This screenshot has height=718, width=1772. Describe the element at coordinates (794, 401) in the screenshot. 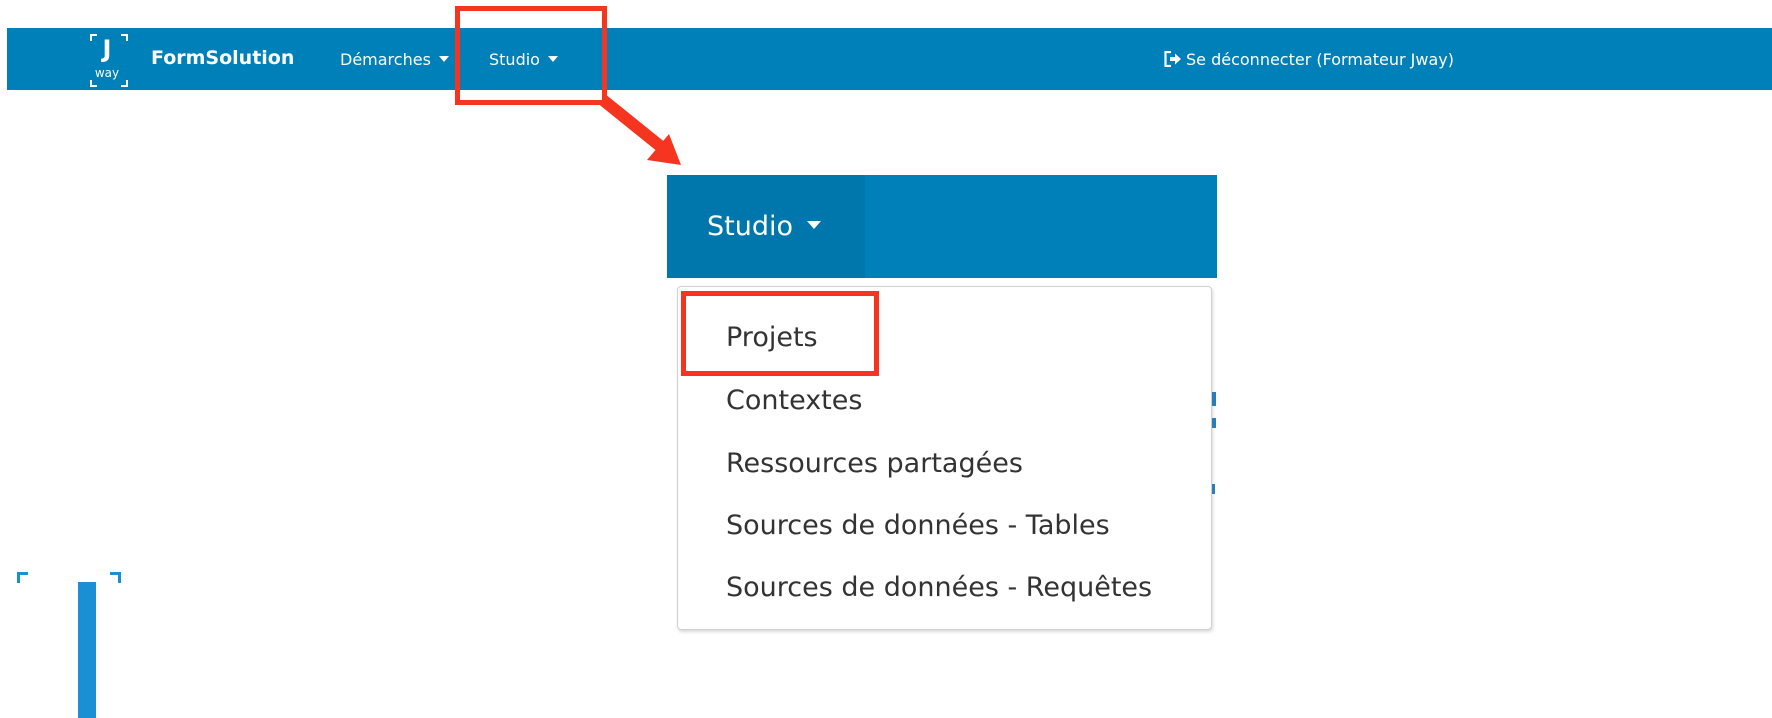

I see `menu-item-contextes: Contextes` at that location.